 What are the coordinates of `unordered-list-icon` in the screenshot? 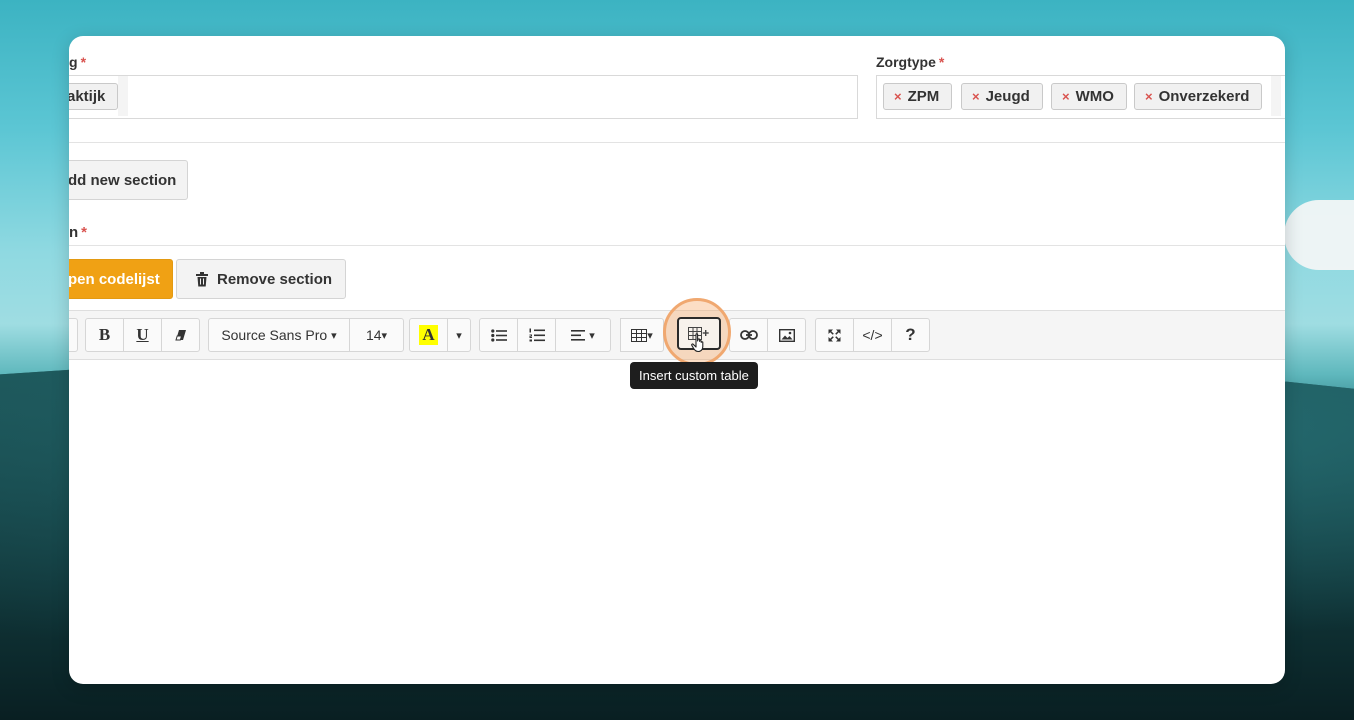 It's located at (498, 335).